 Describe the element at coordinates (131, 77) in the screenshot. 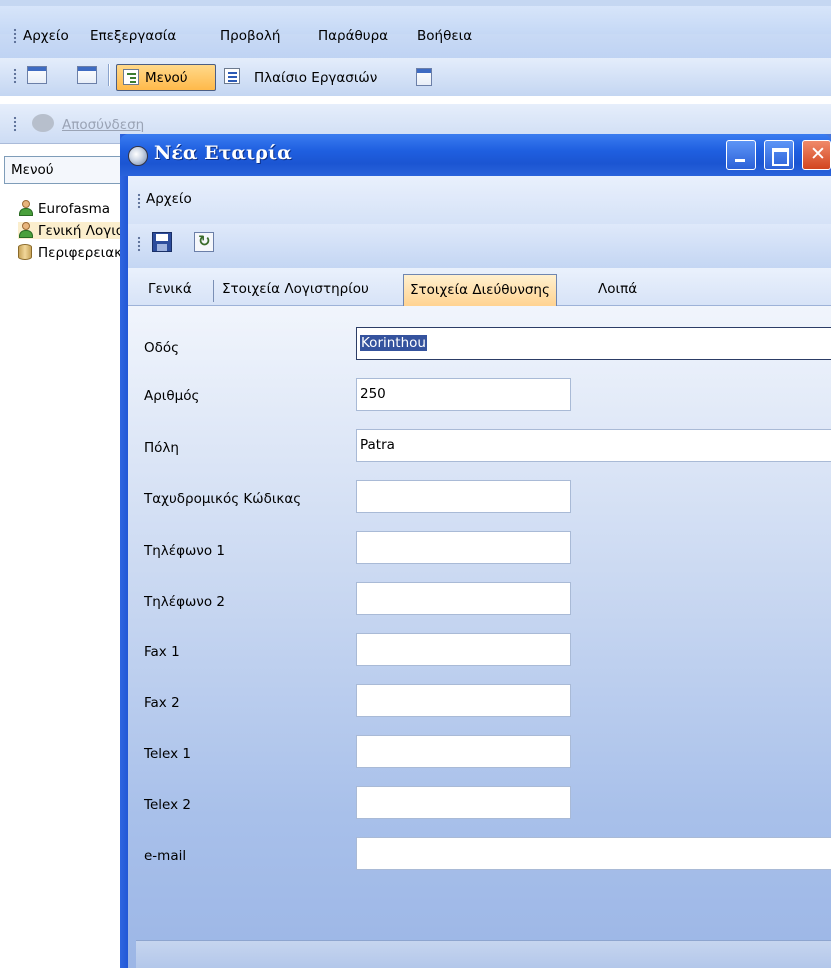

I see `tree-view-icon` at that location.